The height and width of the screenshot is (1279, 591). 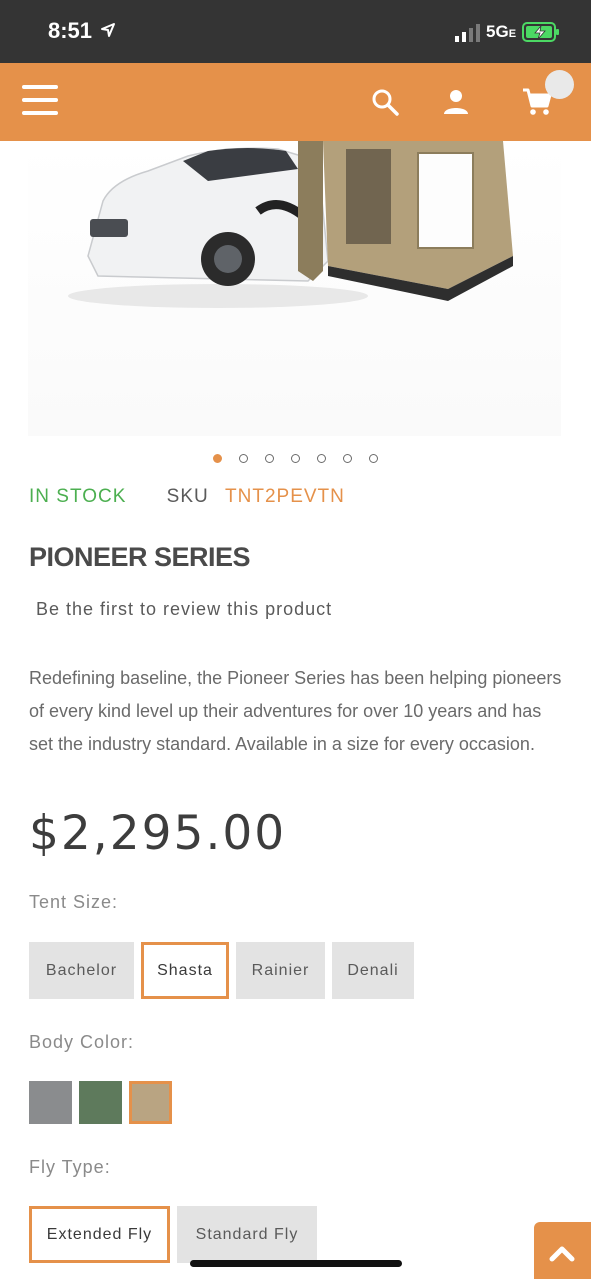 I want to click on color-swatch-tan, so click(x=150, y=1102).